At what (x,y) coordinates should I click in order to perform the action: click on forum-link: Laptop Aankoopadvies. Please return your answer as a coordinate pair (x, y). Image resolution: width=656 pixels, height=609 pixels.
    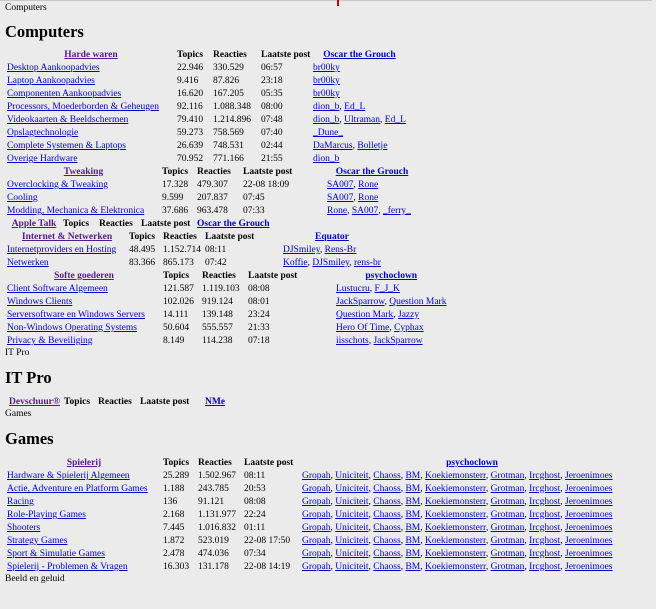
    Looking at the image, I should click on (51, 81).